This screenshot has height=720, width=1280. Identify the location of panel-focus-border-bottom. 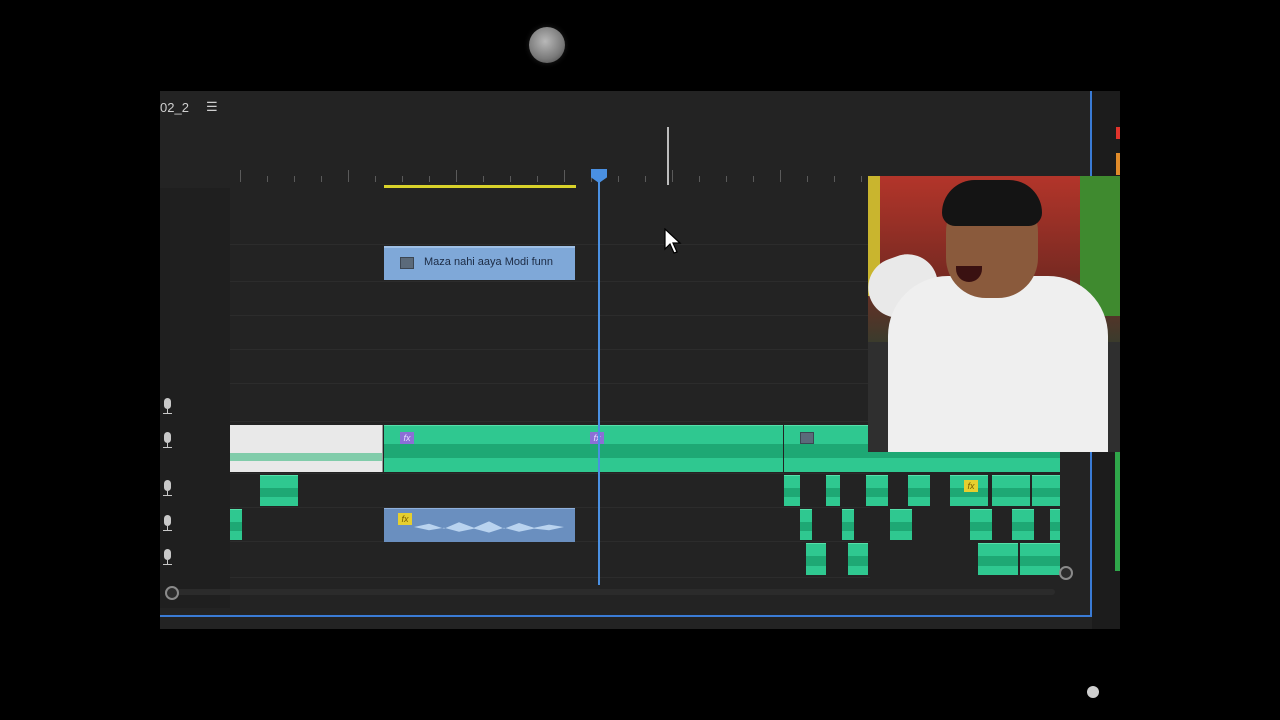
(626, 616).